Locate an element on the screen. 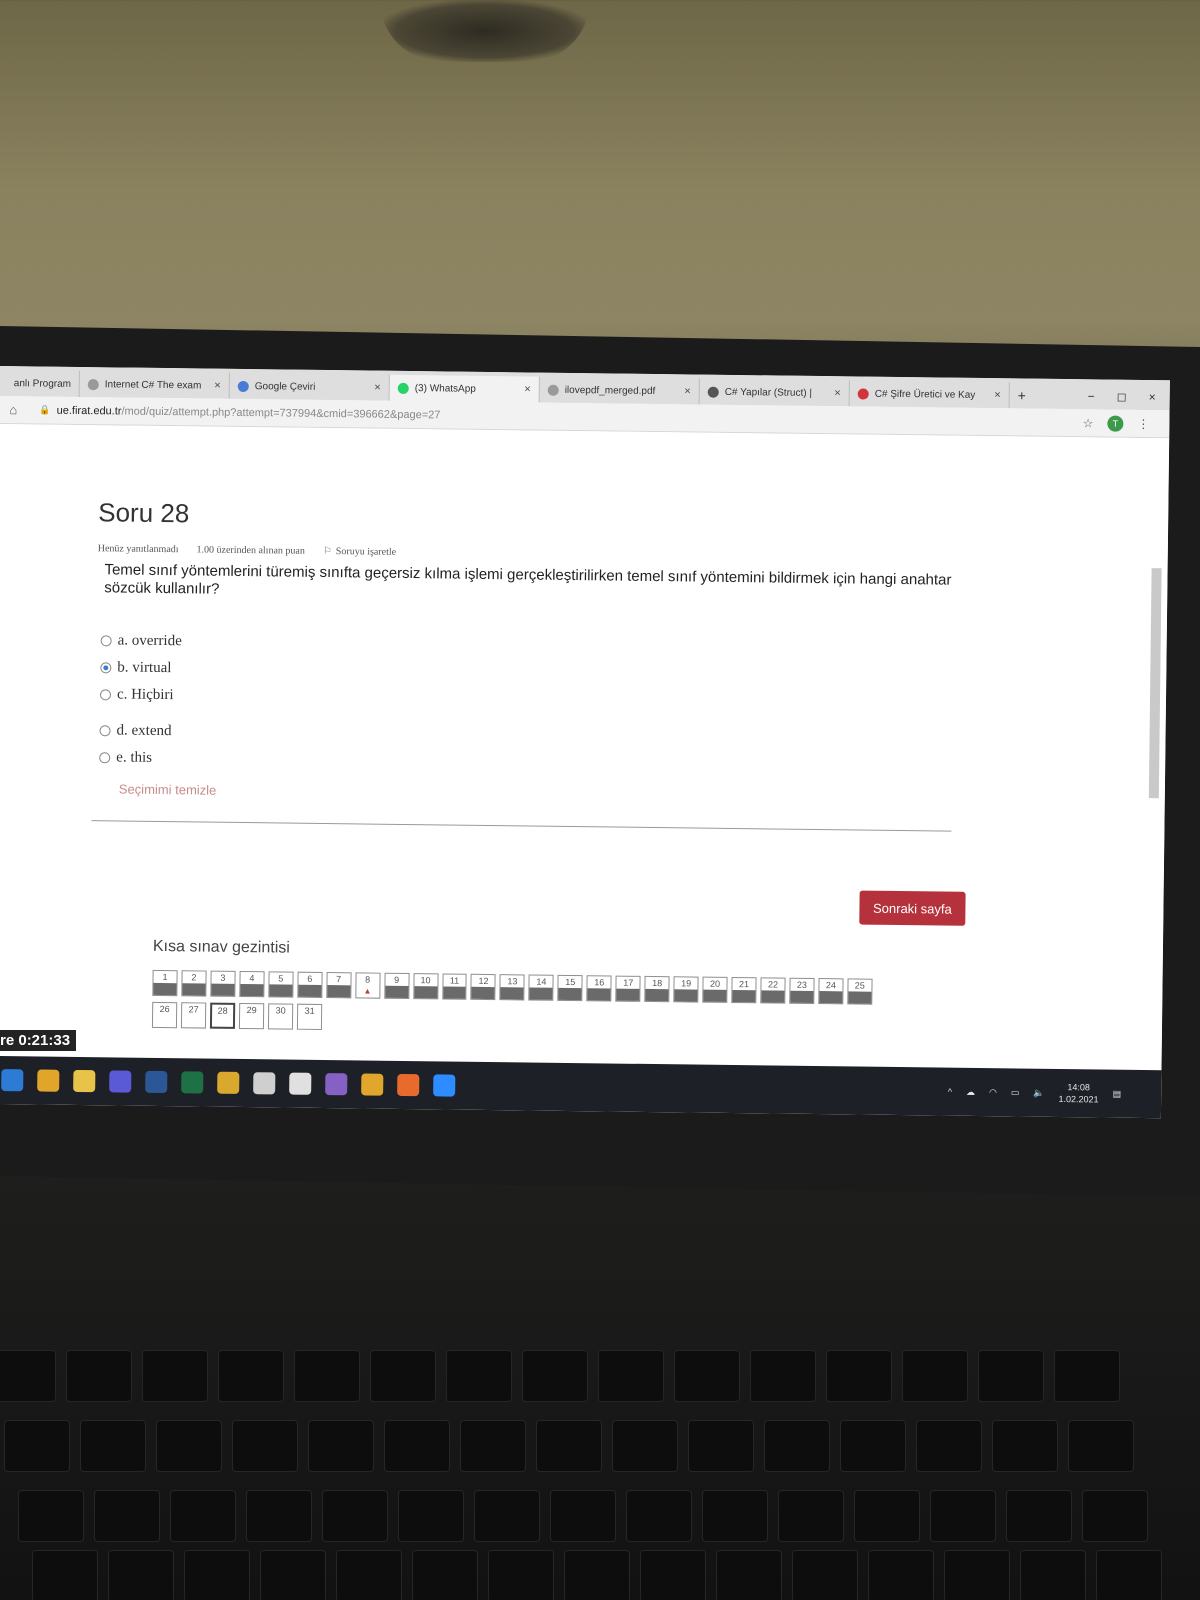 The image size is (1200, 1600). nav-question-button: 17 is located at coordinates (628, 988).